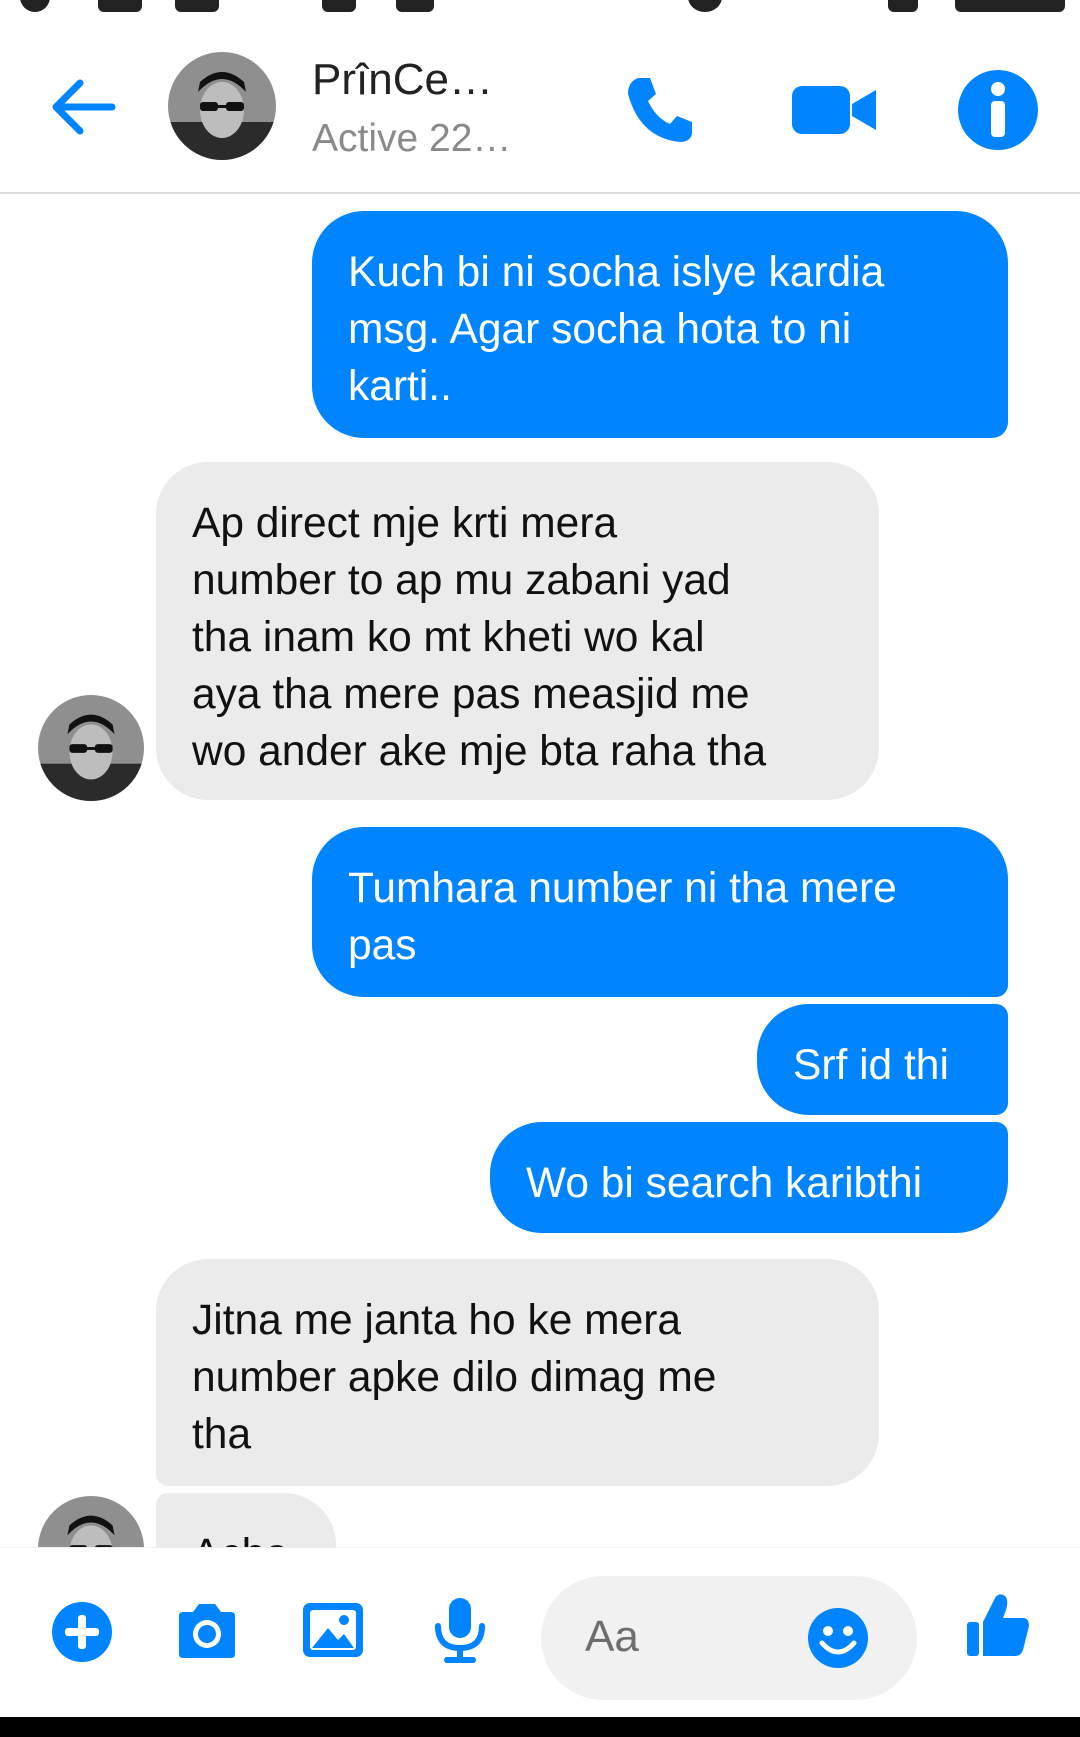  I want to click on info-icon, so click(998, 110).